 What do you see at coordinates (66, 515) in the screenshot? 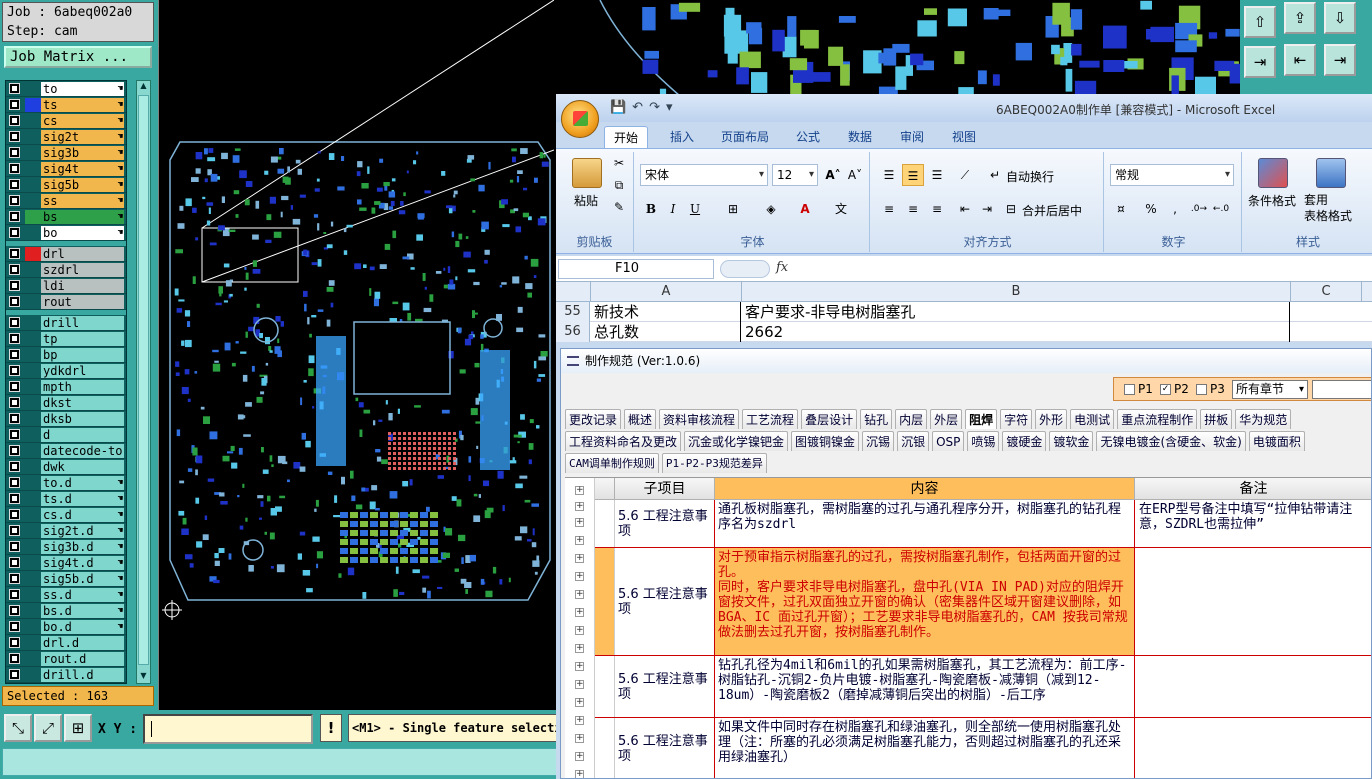
I see `layer-row-cs.d: cs.d ☚` at bounding box center [66, 515].